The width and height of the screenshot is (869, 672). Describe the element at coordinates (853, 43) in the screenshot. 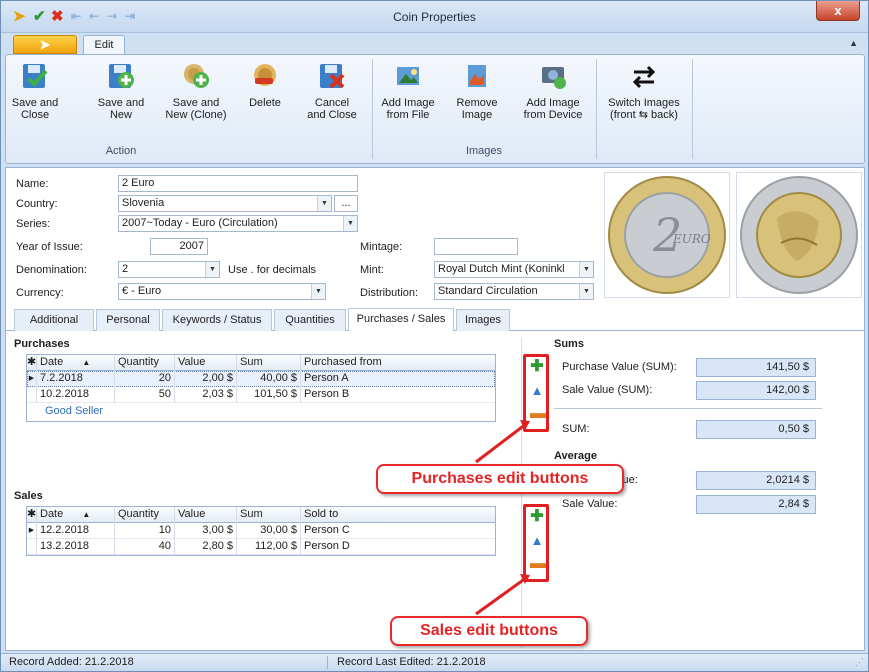

I see `ribbon-collapse-icon: ▲` at that location.